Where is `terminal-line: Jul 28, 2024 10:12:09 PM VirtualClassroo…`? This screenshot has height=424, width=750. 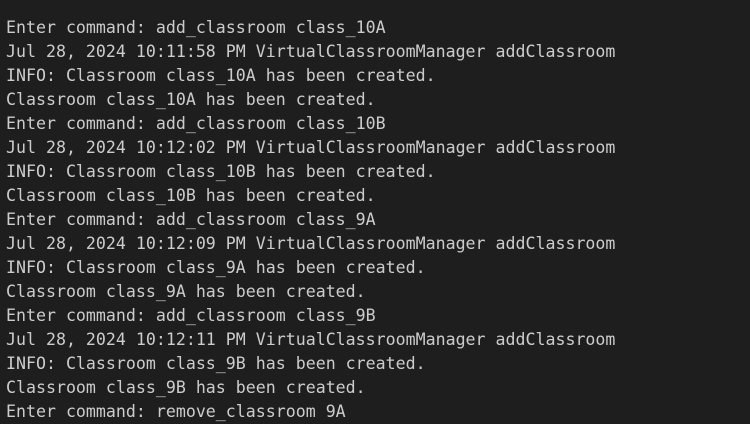 terminal-line: Jul 28, 2024 10:12:09 PM VirtualClassroo… is located at coordinates (311, 243).